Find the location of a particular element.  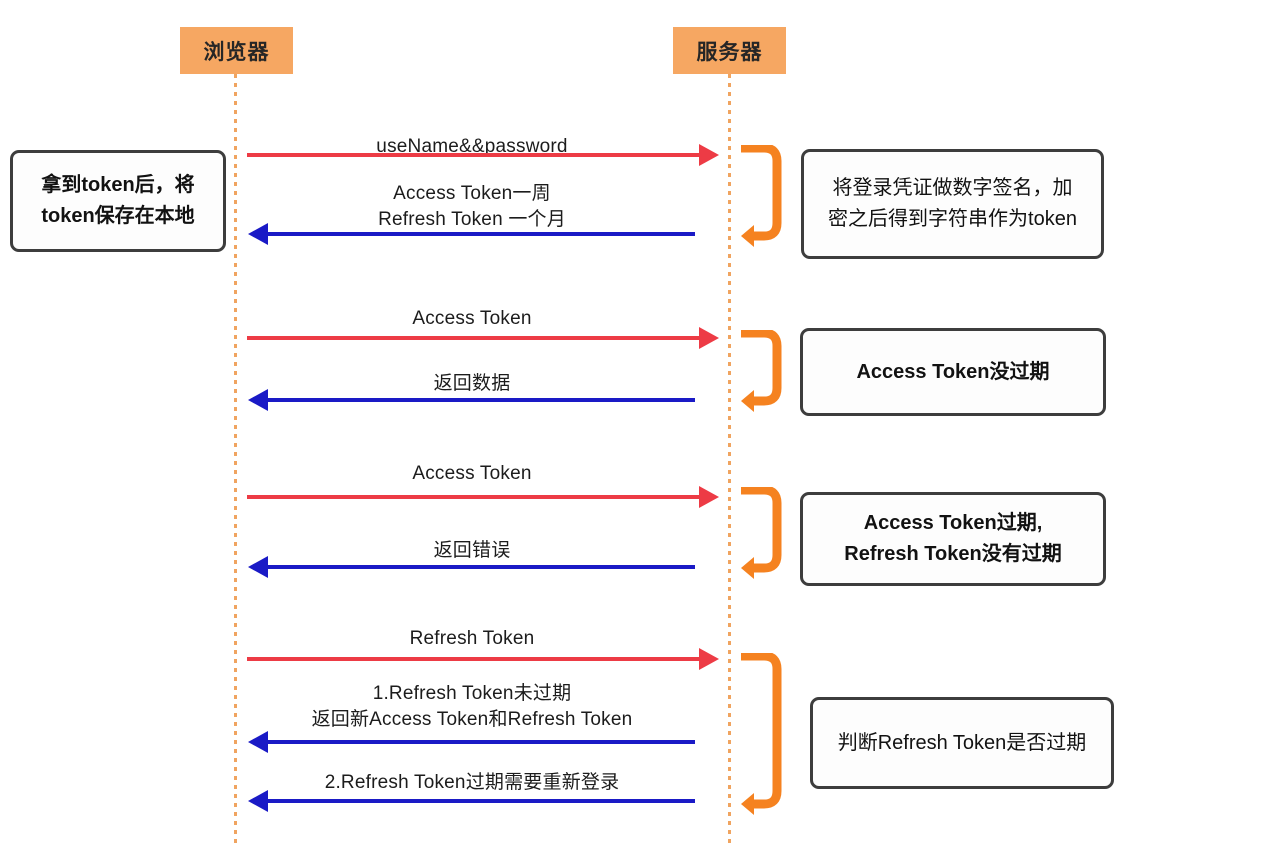

self-message-loop-loop3 is located at coordinates (760, 533).